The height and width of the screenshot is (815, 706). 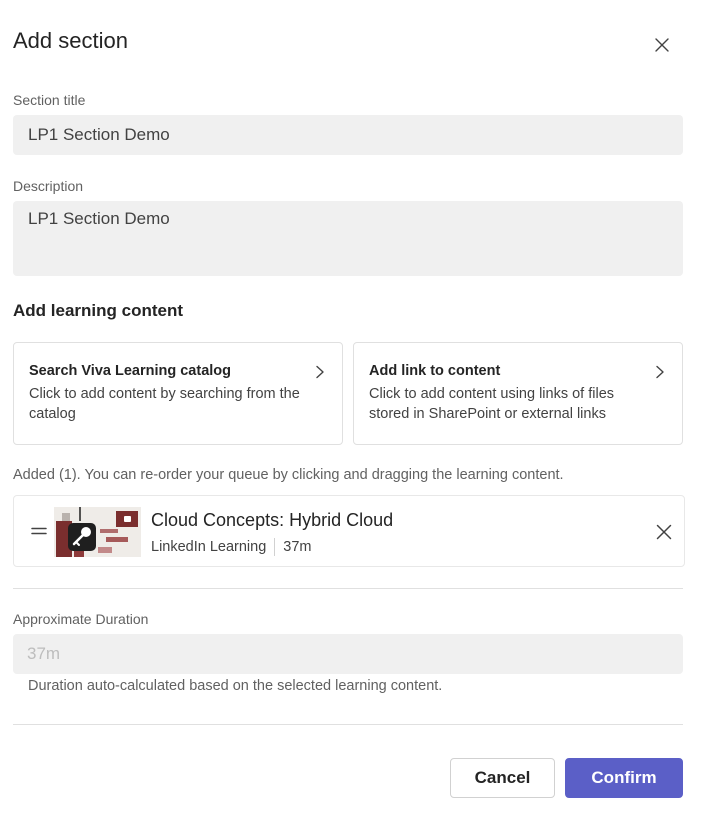 What do you see at coordinates (624, 778) in the screenshot?
I see `confirm-button: Confirm` at bounding box center [624, 778].